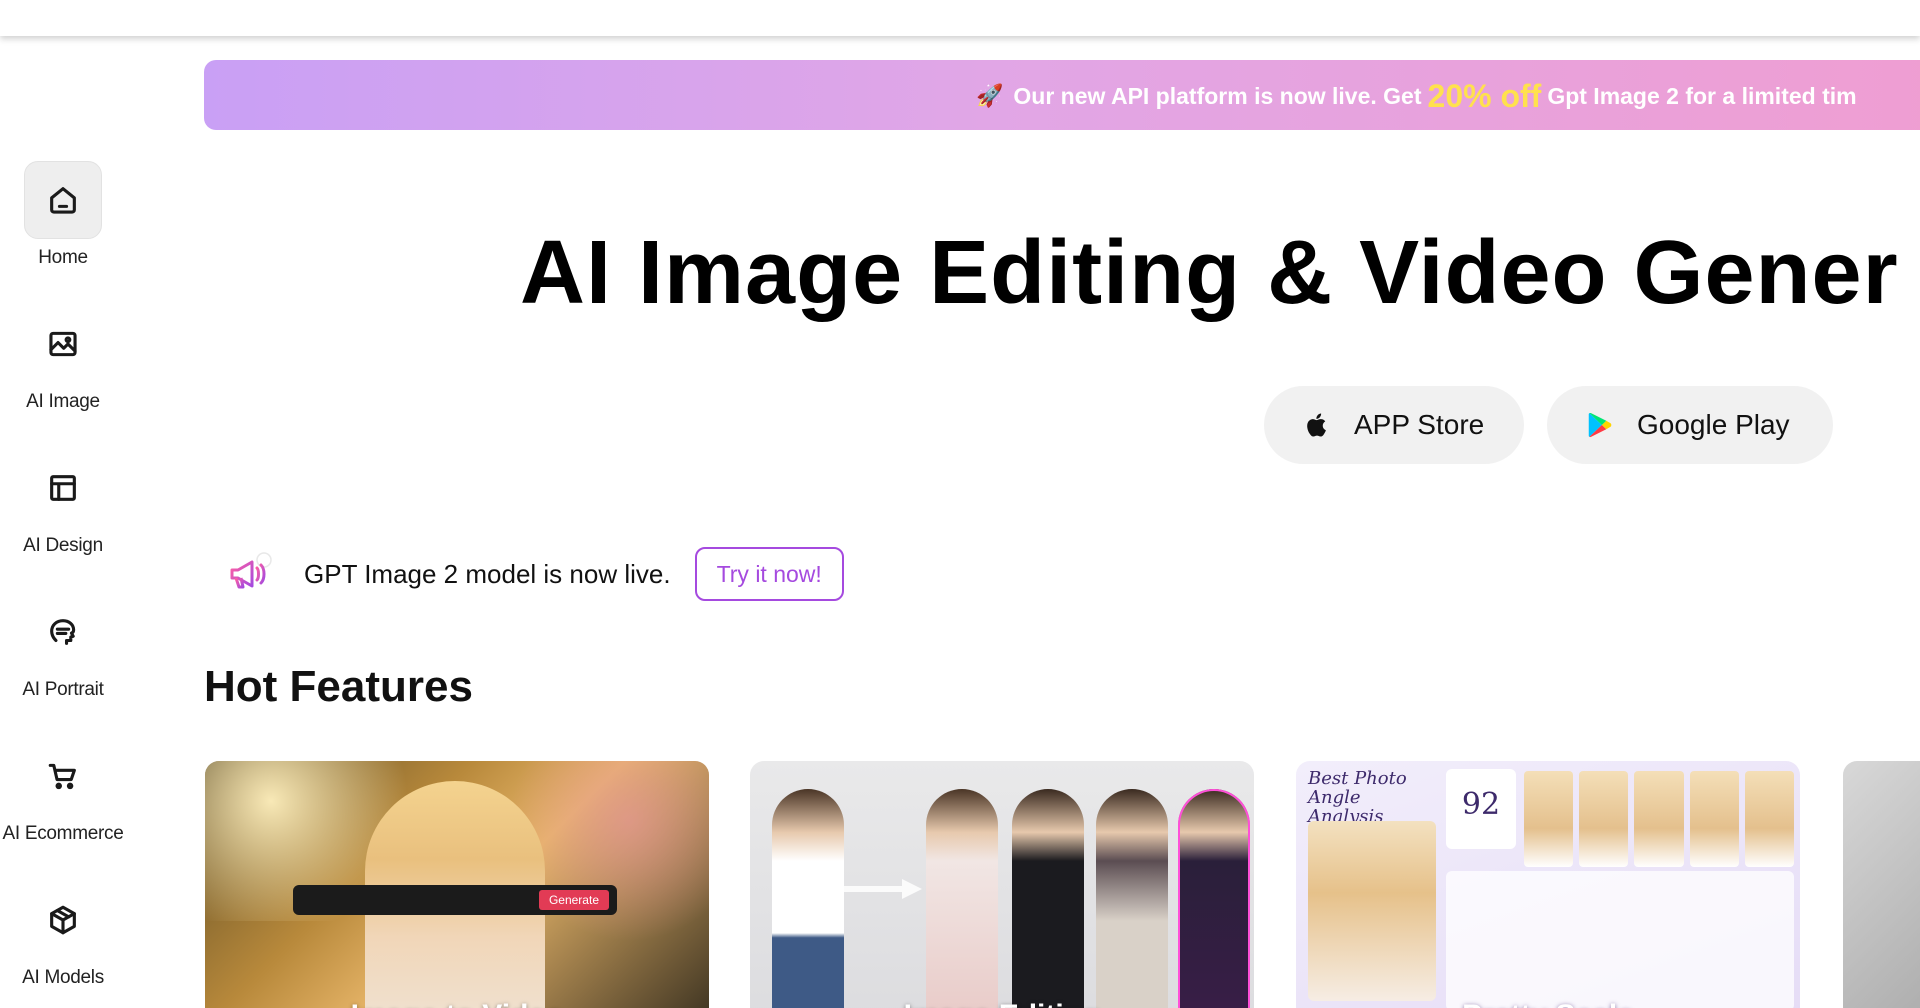 Image resolution: width=1920 pixels, height=1008 pixels. Describe the element at coordinates (63, 833) in the screenshot. I see `sidebar-item-label: AI Ecommerce` at that location.